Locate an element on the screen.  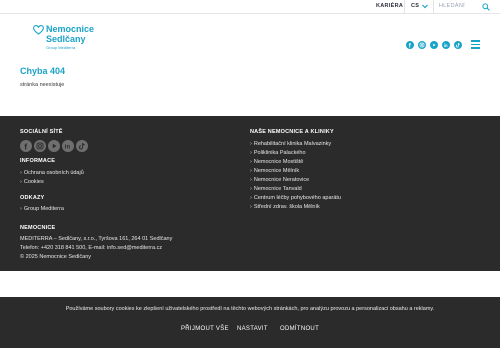
page-title: Chyba 404 is located at coordinates (43, 71).